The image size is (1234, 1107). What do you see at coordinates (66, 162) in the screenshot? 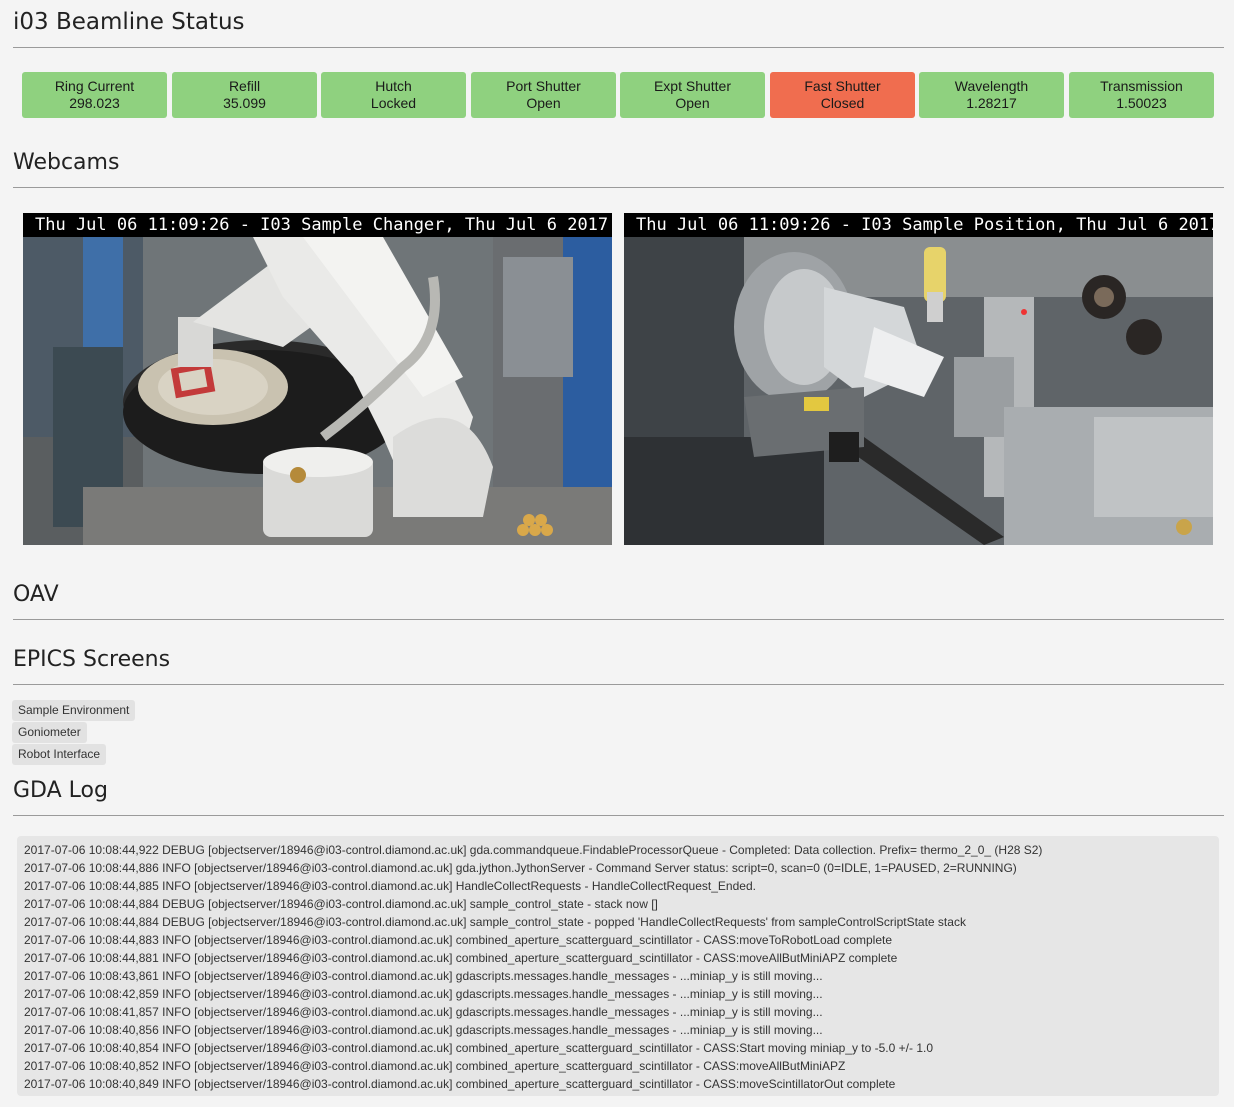
I see `webcams-heading: Webcams` at bounding box center [66, 162].